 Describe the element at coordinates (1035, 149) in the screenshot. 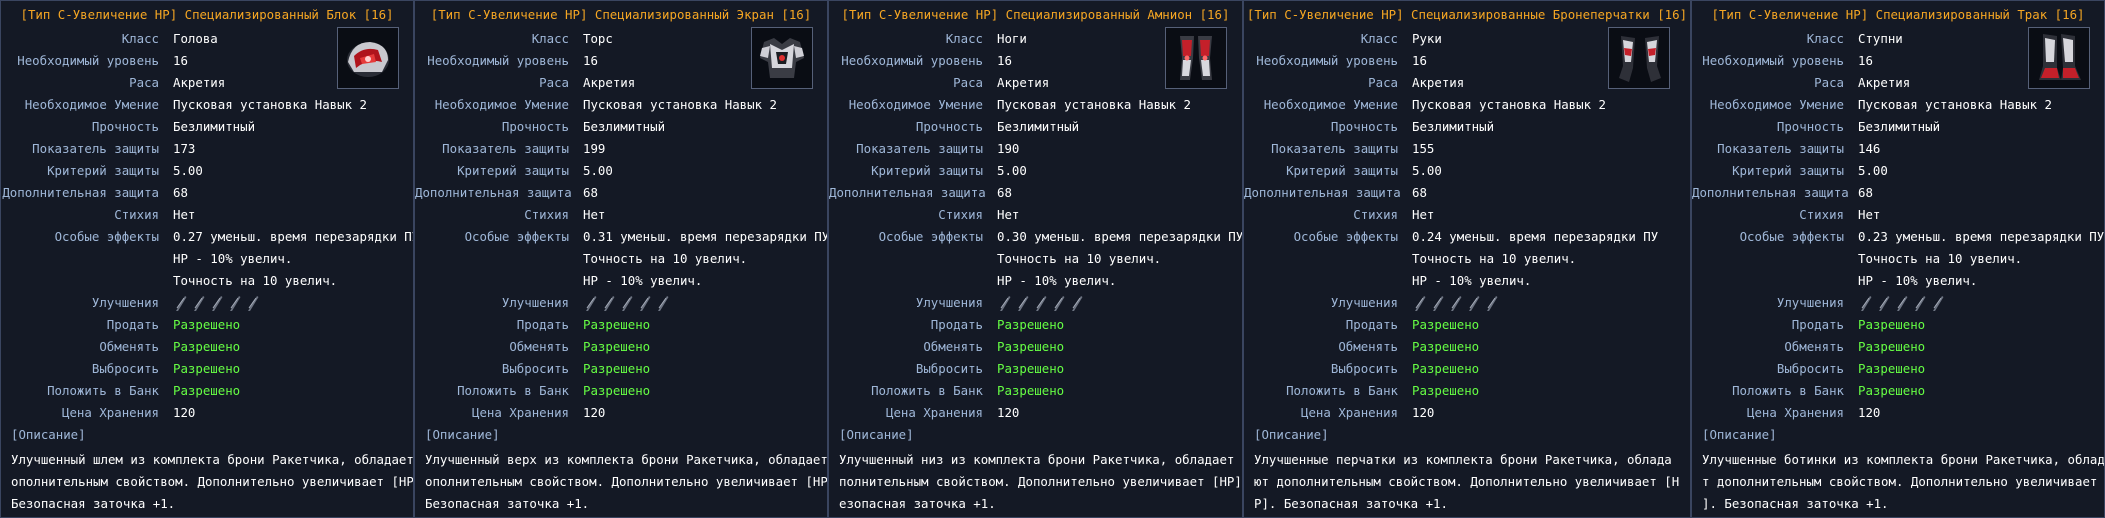

I see `row-defense: Показатель защиты 190` at that location.